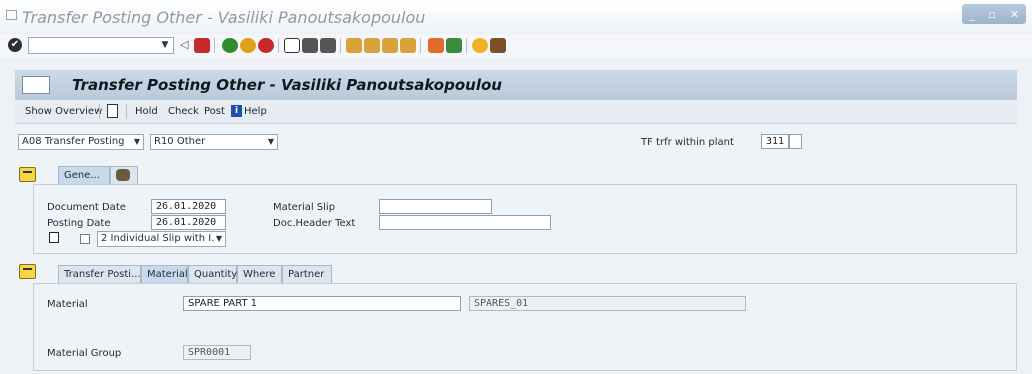  I want to click on print-version-select: 2 Individual Slip with I. ▼, so click(161, 239).